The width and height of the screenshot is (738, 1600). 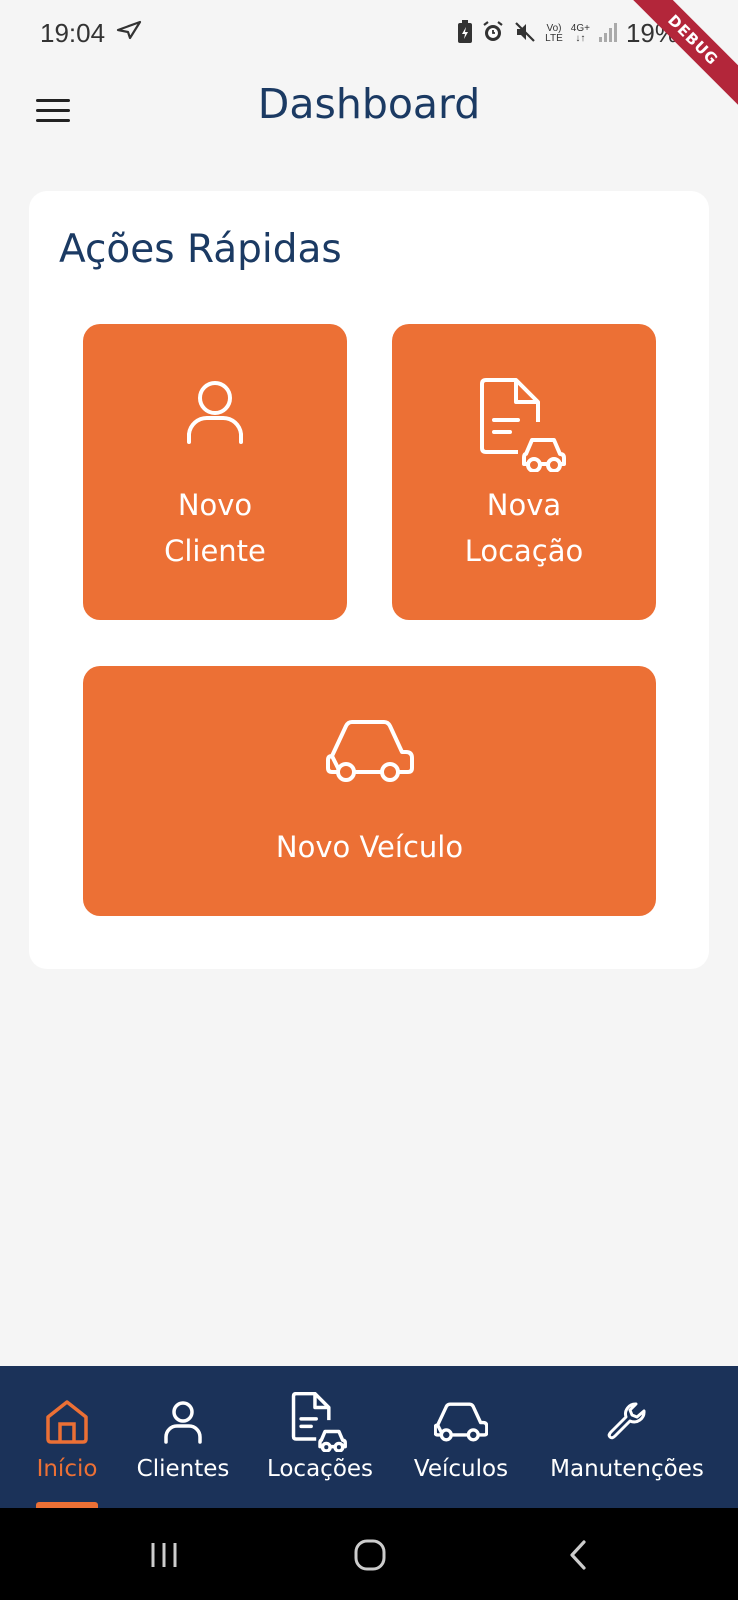 I want to click on nav-item-clientes: Clientes, so click(x=183, y=1437).